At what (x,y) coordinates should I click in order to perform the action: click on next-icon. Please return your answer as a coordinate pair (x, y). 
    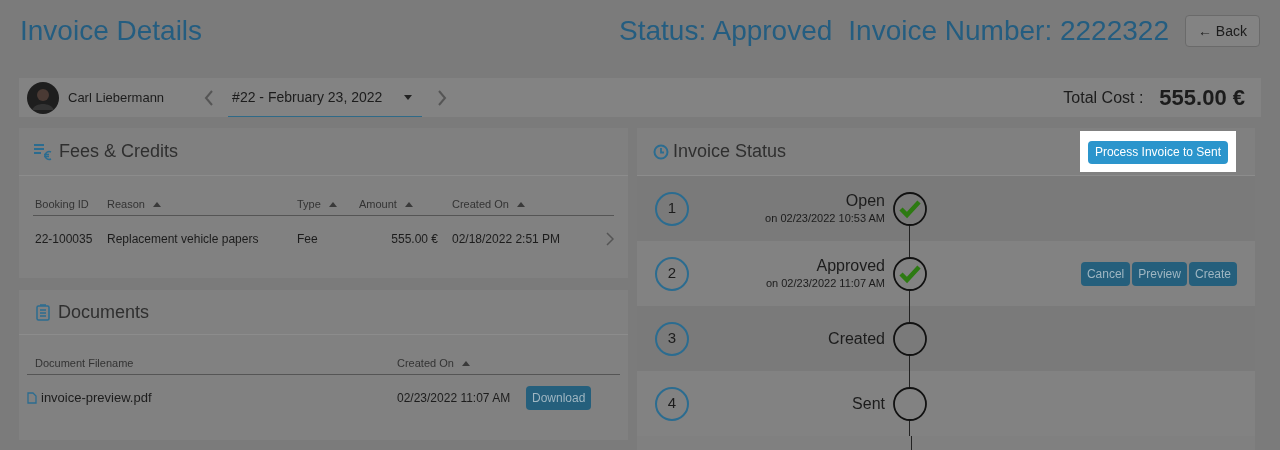
    Looking at the image, I should click on (442, 97).